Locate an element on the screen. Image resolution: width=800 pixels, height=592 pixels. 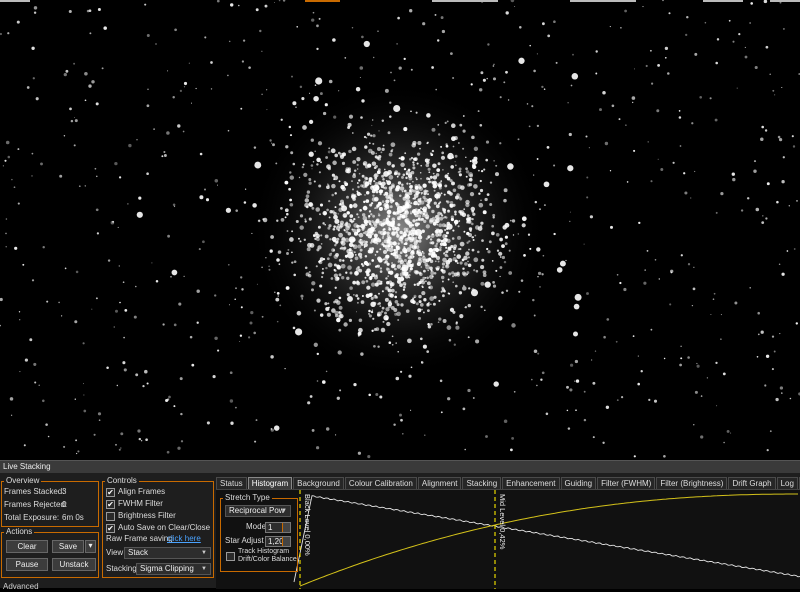
tab-log: Log is located at coordinates (787, 483).